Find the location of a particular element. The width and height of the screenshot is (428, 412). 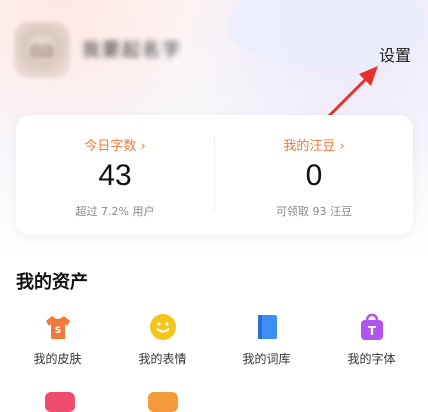

heart-icon is located at coordinates (60, 402).